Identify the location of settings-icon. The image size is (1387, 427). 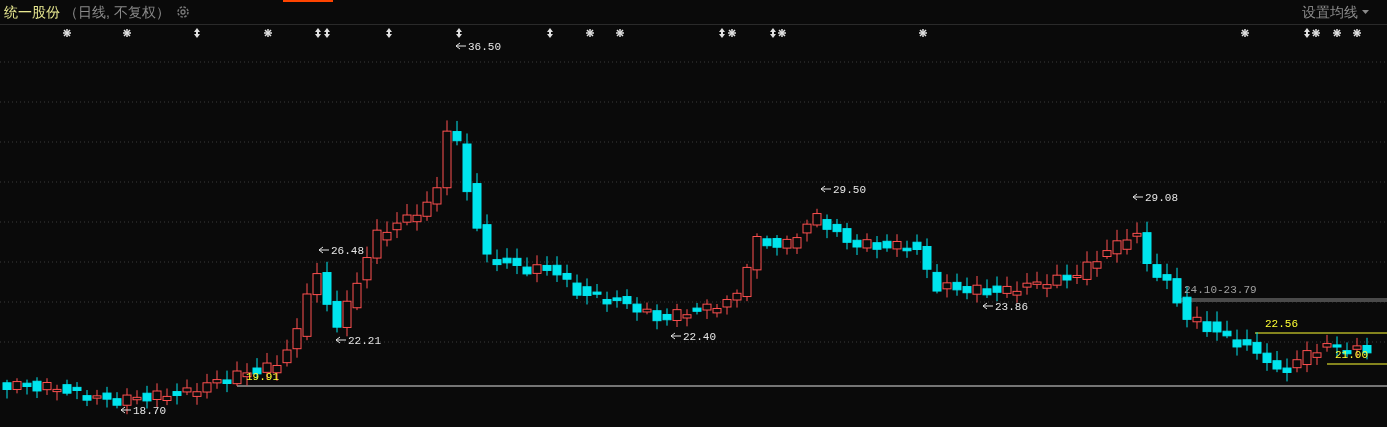
(182, 12).